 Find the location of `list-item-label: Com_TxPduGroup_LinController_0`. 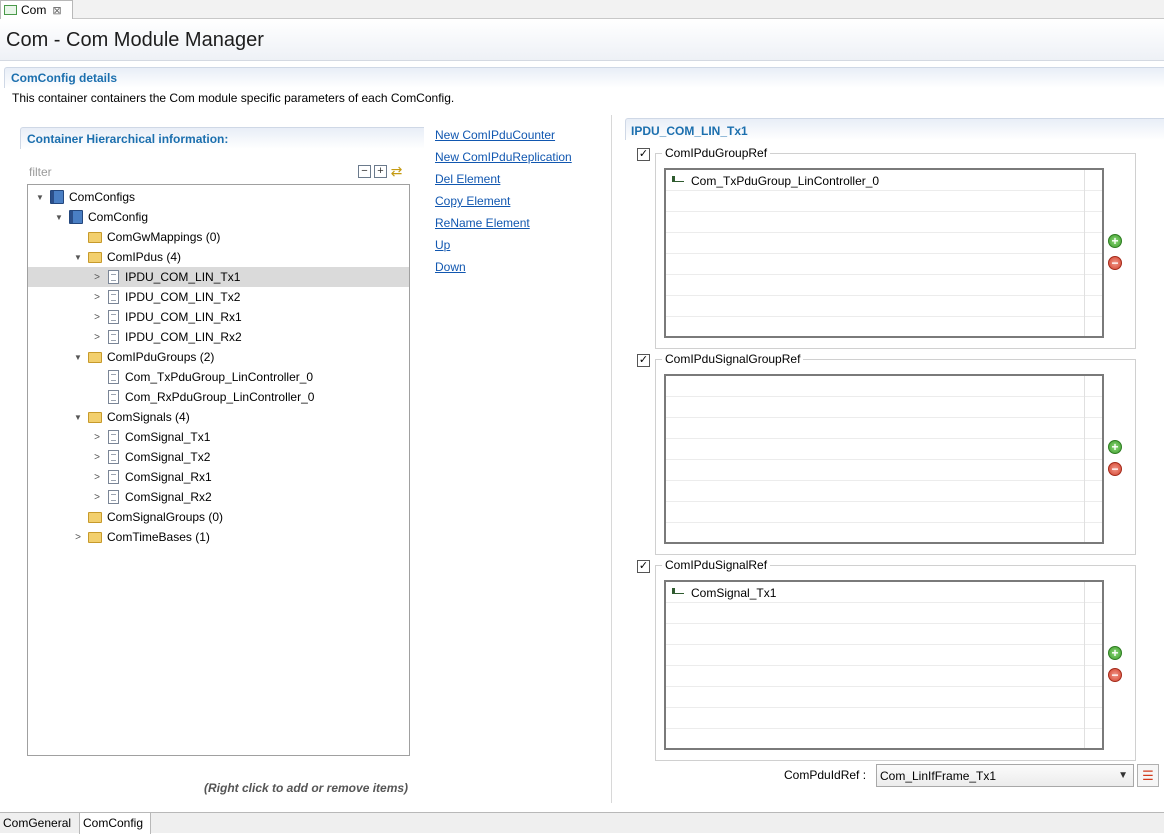

list-item-label: Com_TxPduGroup_LinController_0 is located at coordinates (785, 181).